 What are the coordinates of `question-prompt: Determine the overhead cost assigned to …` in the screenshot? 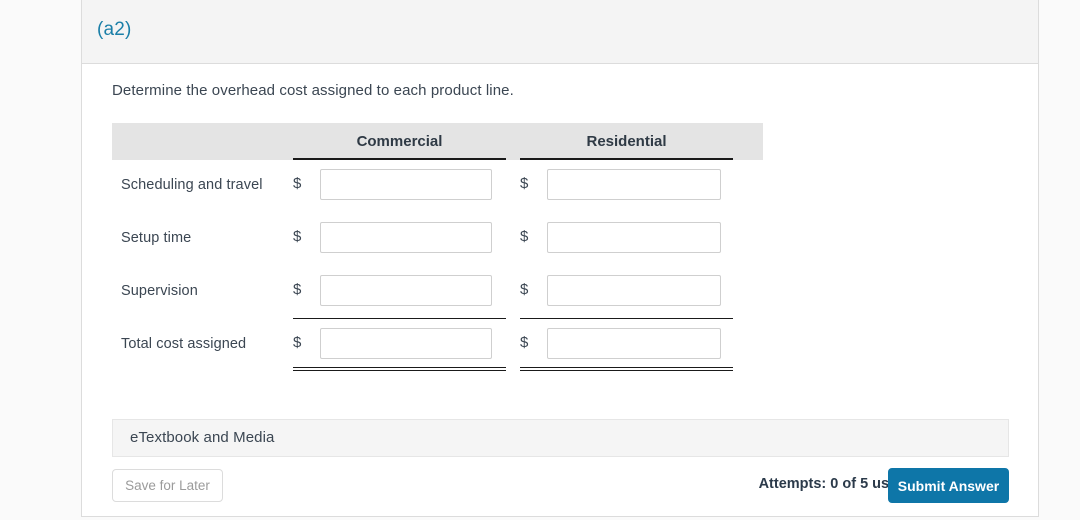 It's located at (313, 90).